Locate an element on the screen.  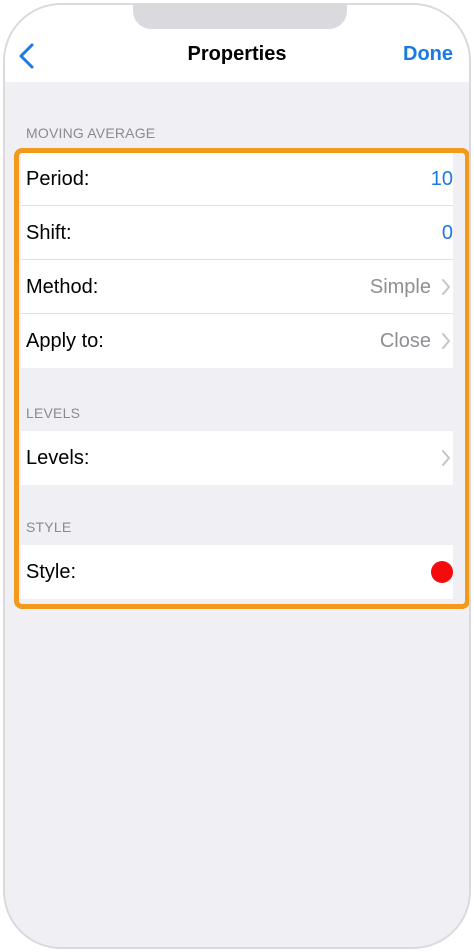
levels-label: Levels: is located at coordinates (58, 458).